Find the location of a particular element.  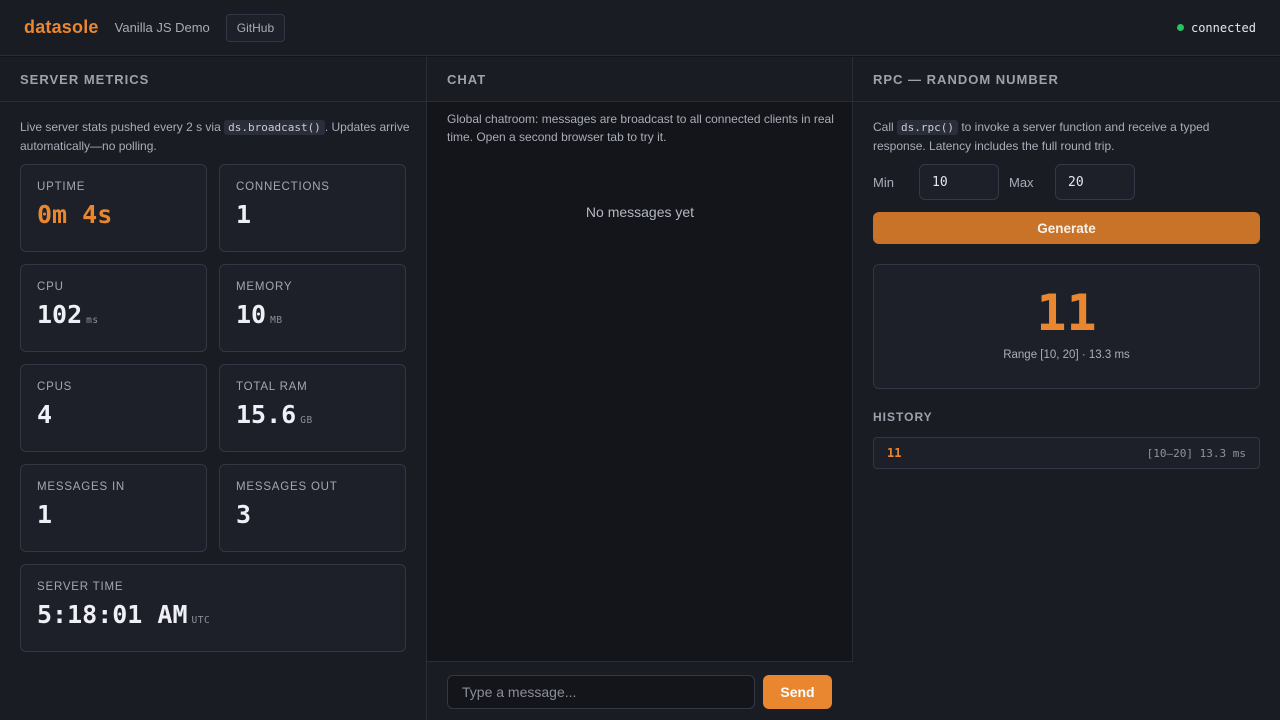

history-item: 11 [10–20] 13.3 ms is located at coordinates (1066, 453).